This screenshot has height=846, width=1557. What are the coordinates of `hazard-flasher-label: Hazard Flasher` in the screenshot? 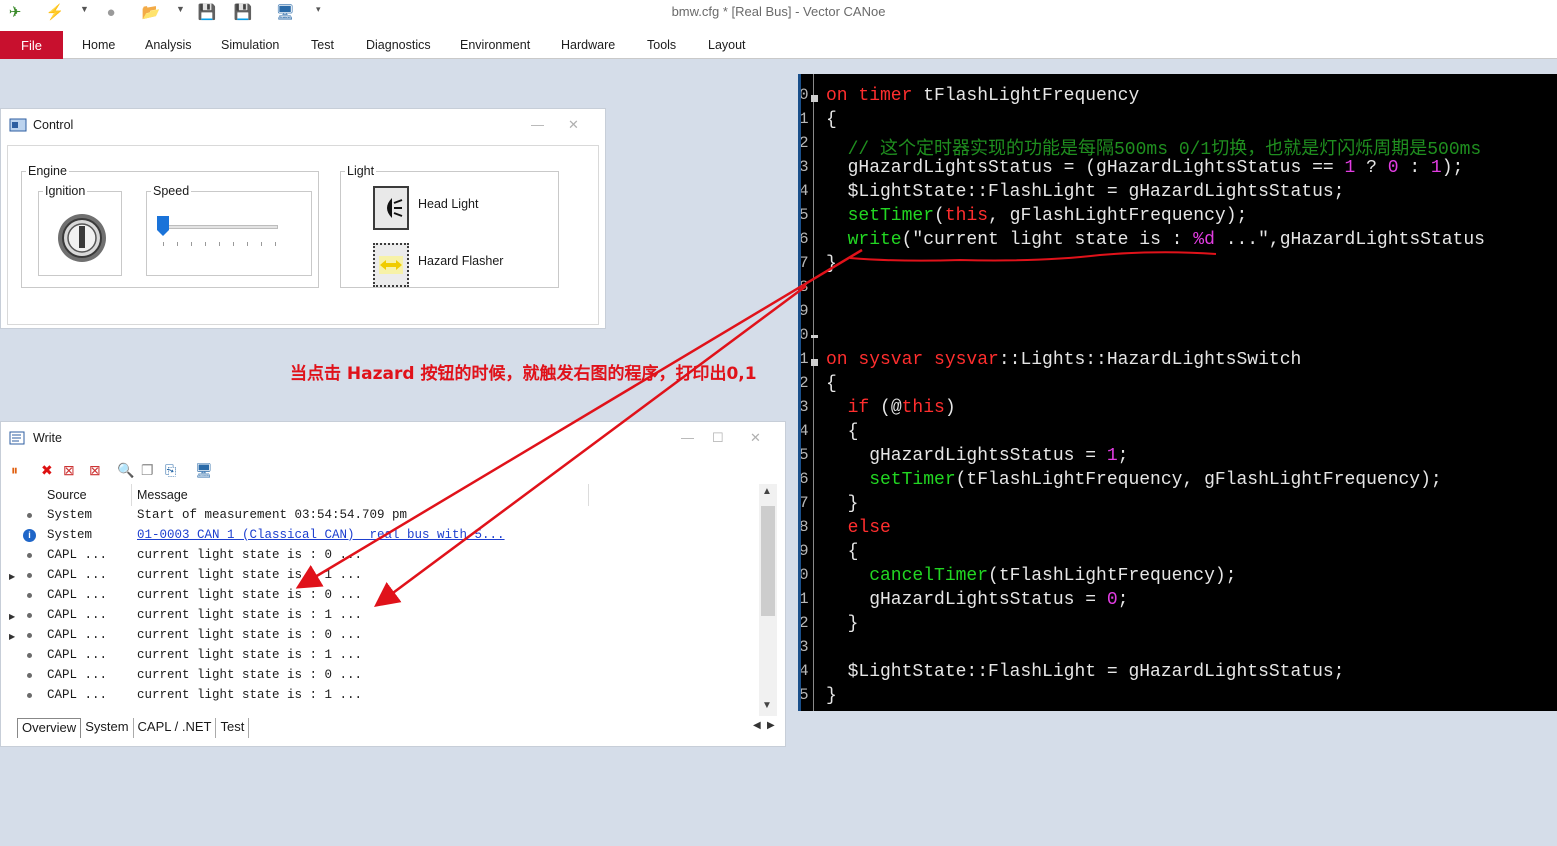 It's located at (461, 261).